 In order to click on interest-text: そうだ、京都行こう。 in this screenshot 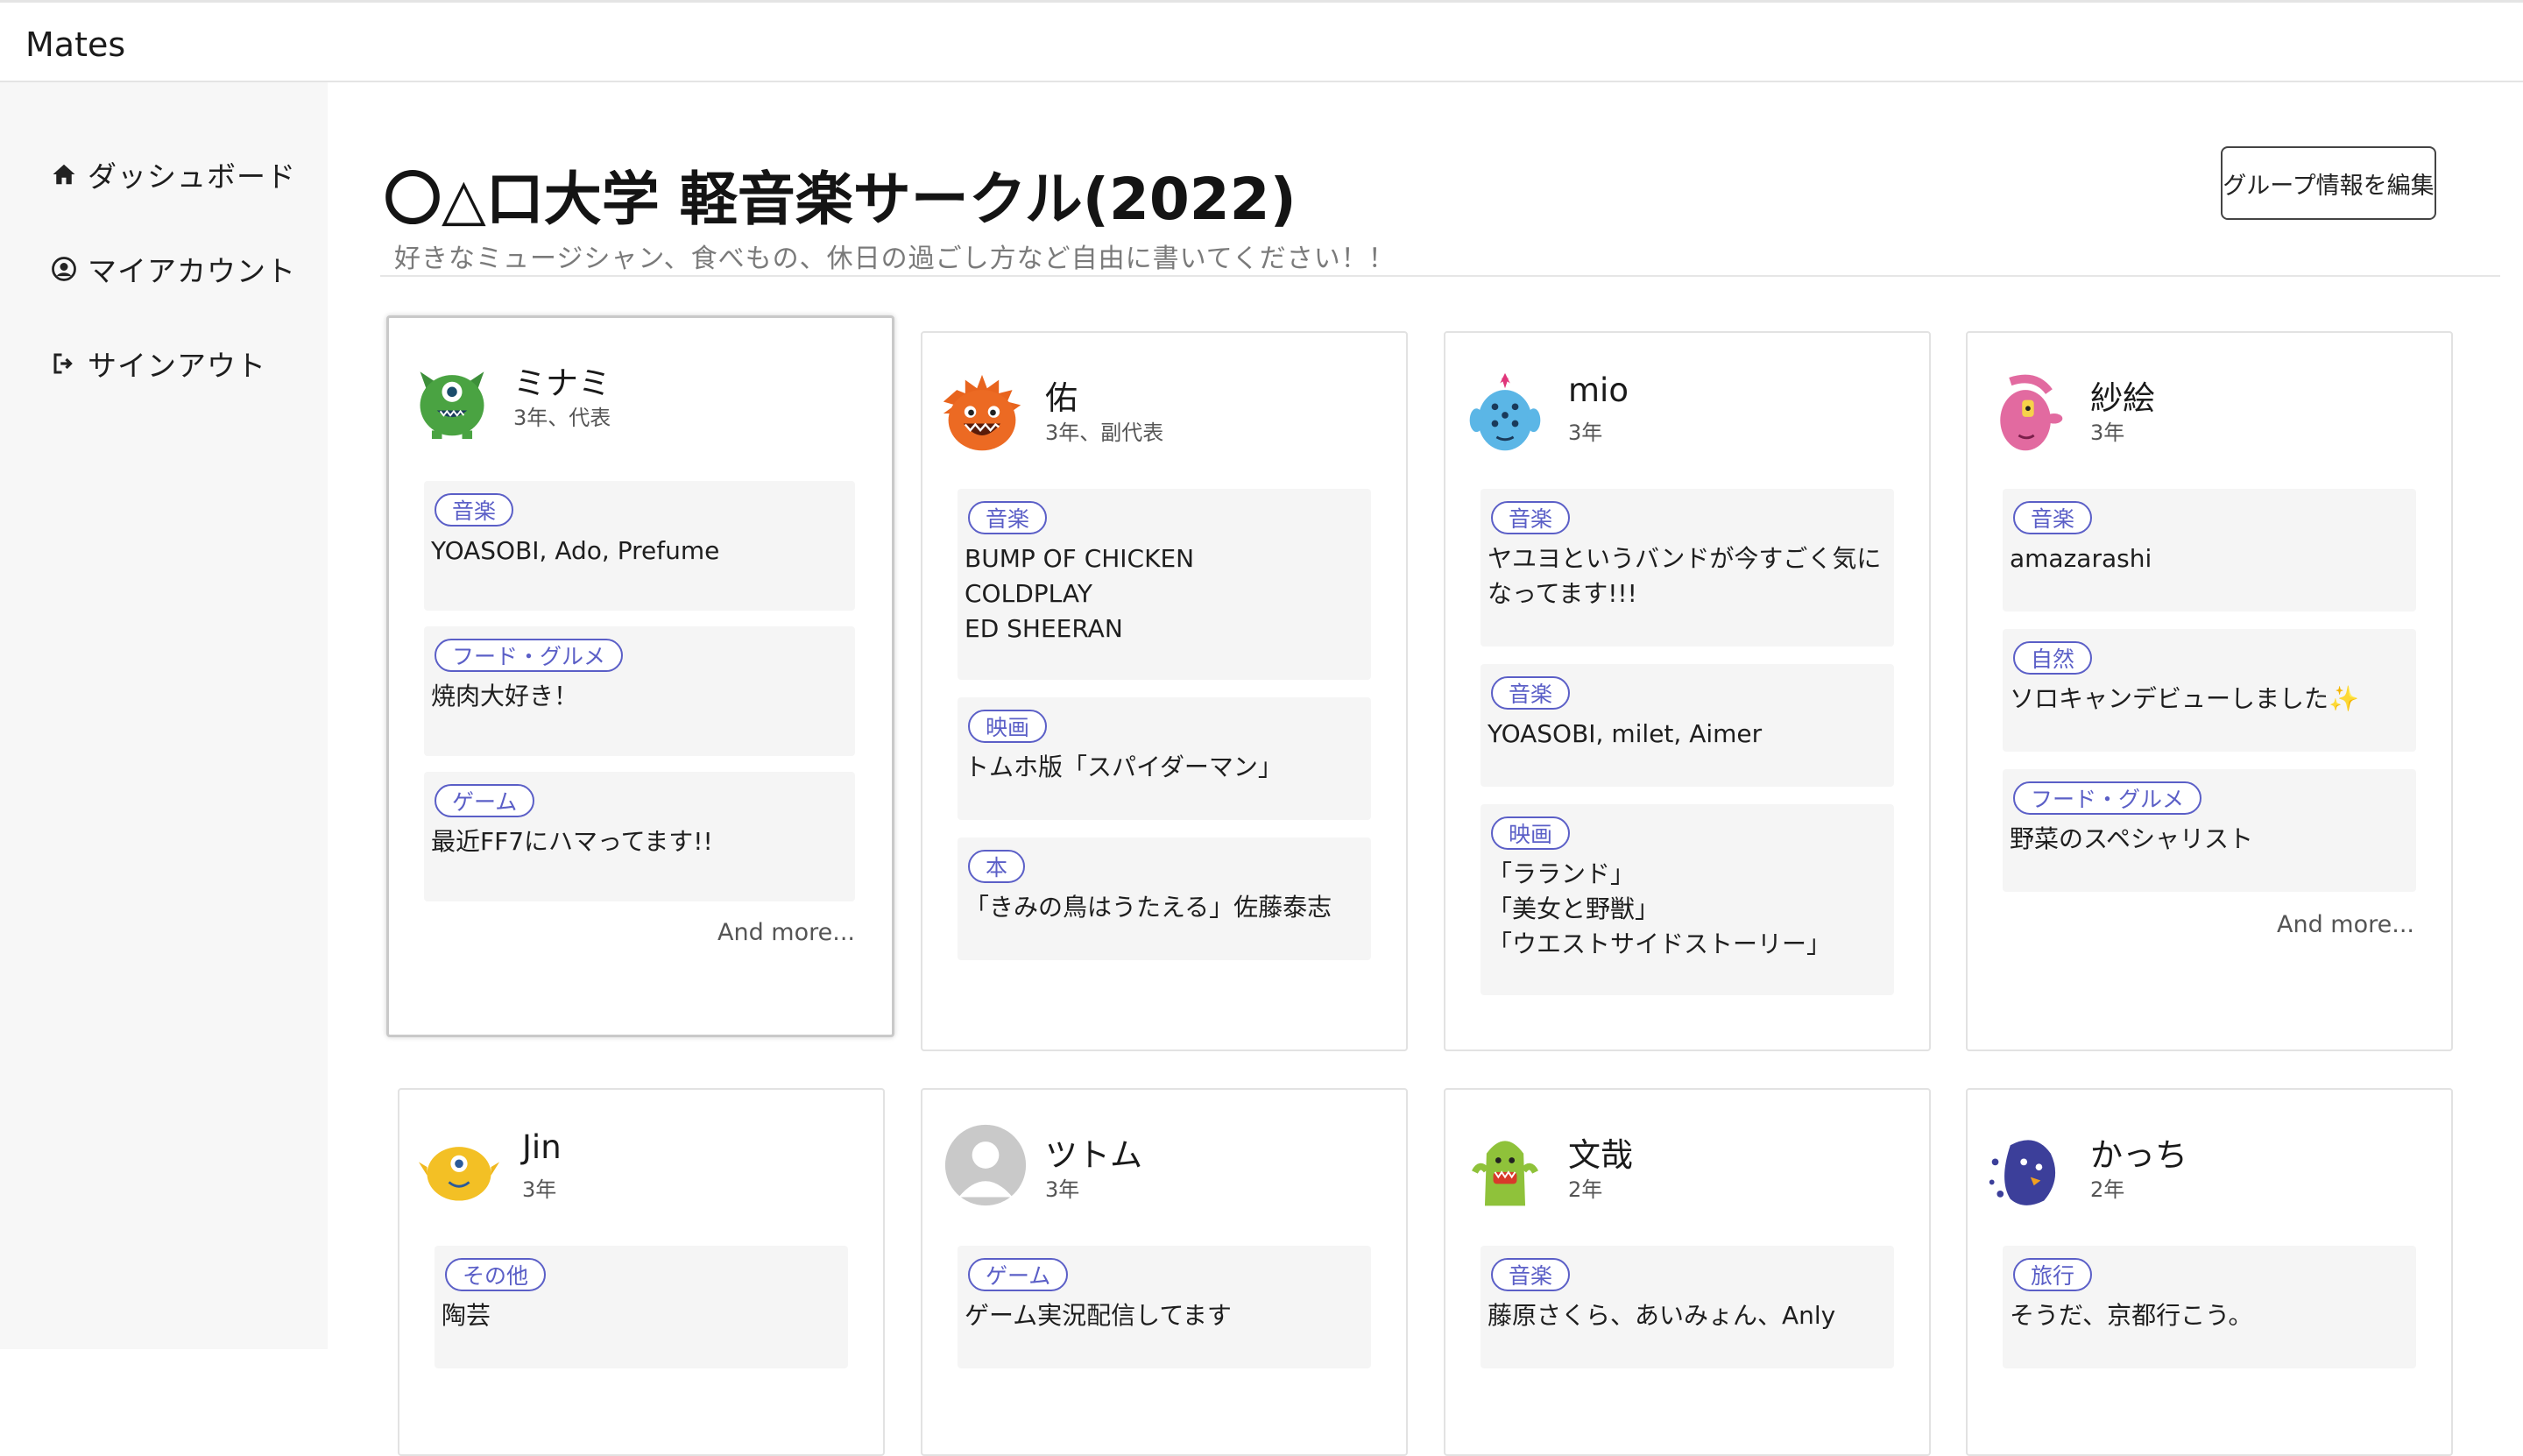, I will do `click(2131, 1315)`.